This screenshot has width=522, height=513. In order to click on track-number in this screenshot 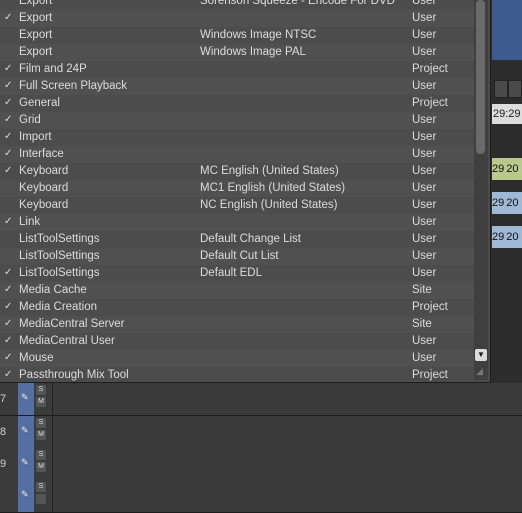, I will do `click(9, 496)`.